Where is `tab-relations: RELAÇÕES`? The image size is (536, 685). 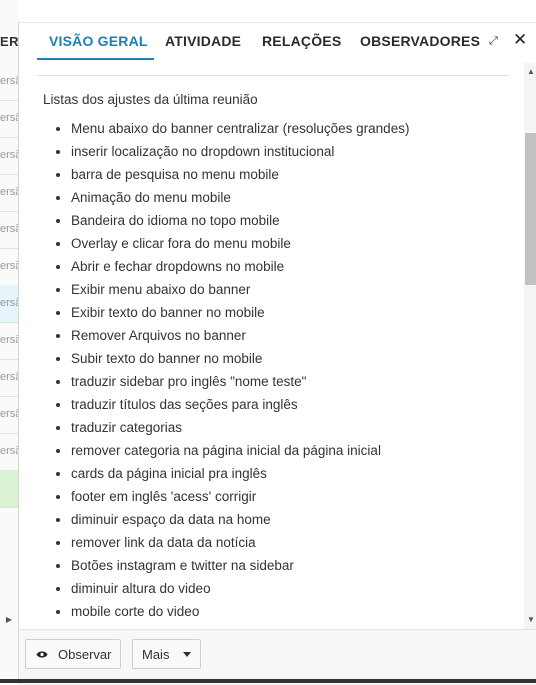 tab-relations: RELAÇÕES is located at coordinates (301, 41).